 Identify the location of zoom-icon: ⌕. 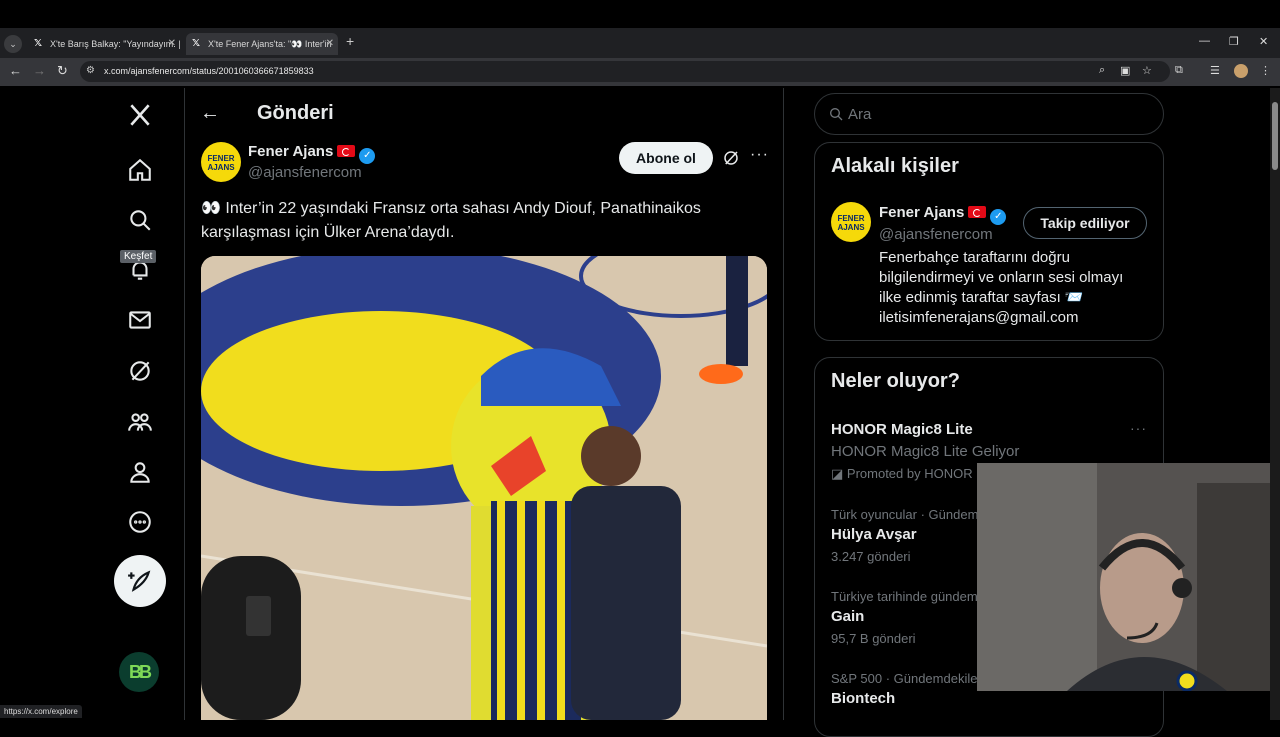
(1102, 70).